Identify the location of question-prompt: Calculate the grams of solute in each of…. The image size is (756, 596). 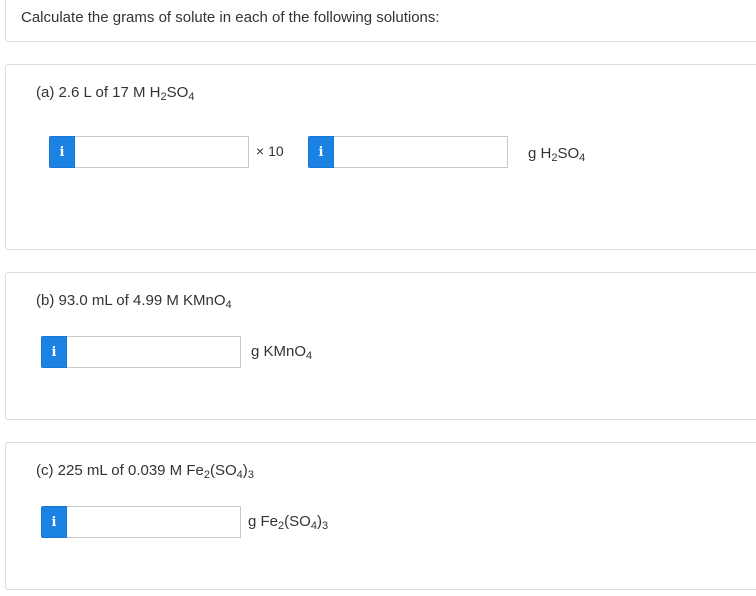
(230, 17).